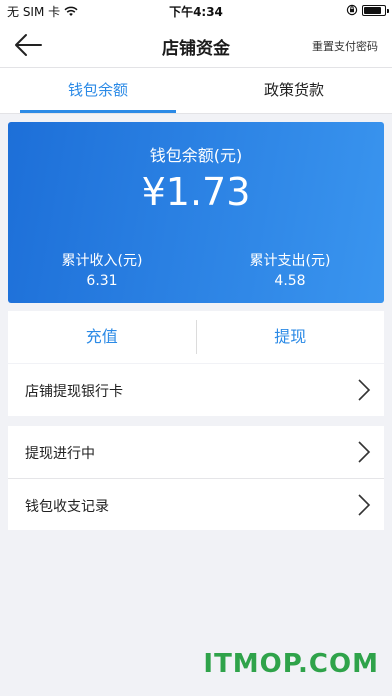 The height and width of the screenshot is (696, 392). What do you see at coordinates (290, 281) in the screenshot?
I see `expense-value: 4.58` at bounding box center [290, 281].